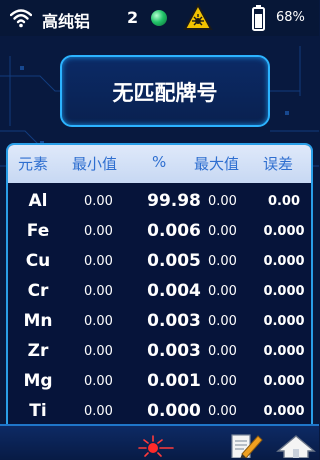 This screenshot has width=320, height=460. I want to click on header-max: 最大值, so click(217, 164).